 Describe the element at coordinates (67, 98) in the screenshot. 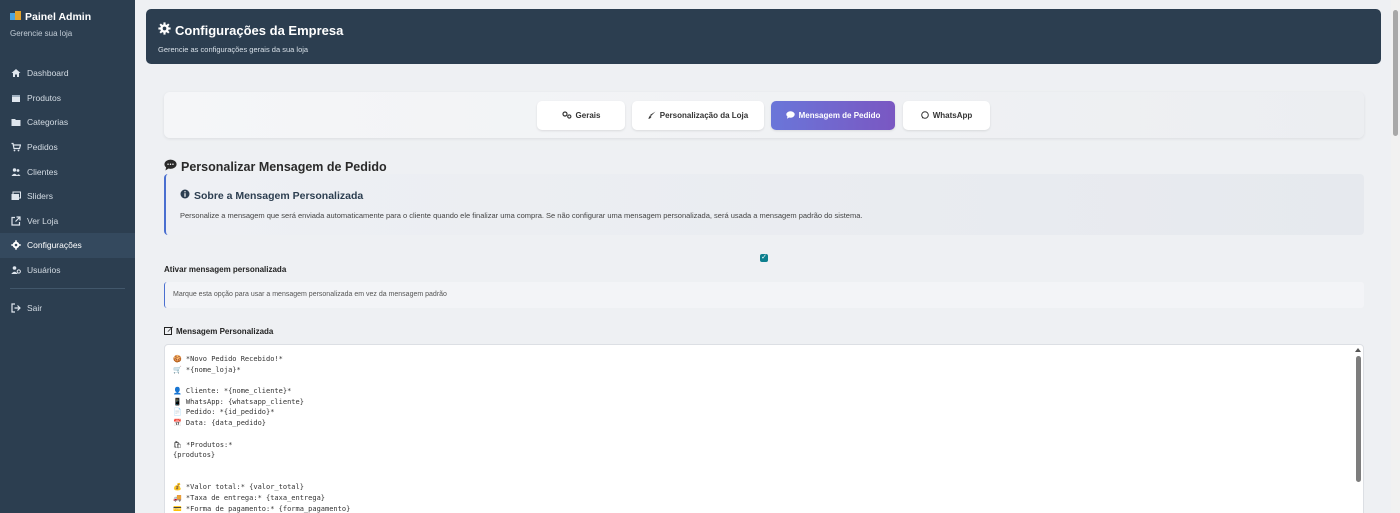

I see `sidebar-item-produtos: Produtos` at that location.